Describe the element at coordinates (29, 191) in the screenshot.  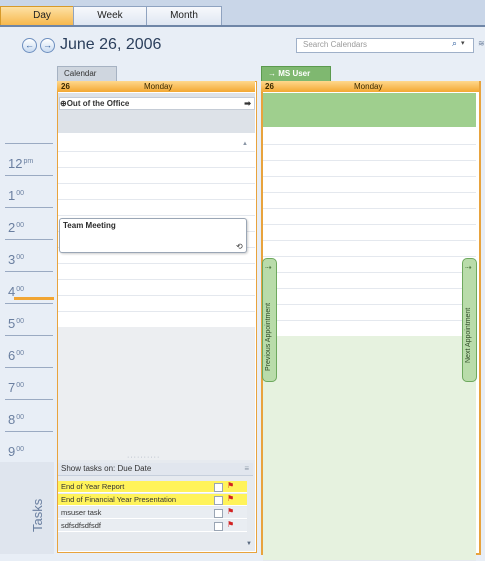
I see `hour-label: 100` at that location.